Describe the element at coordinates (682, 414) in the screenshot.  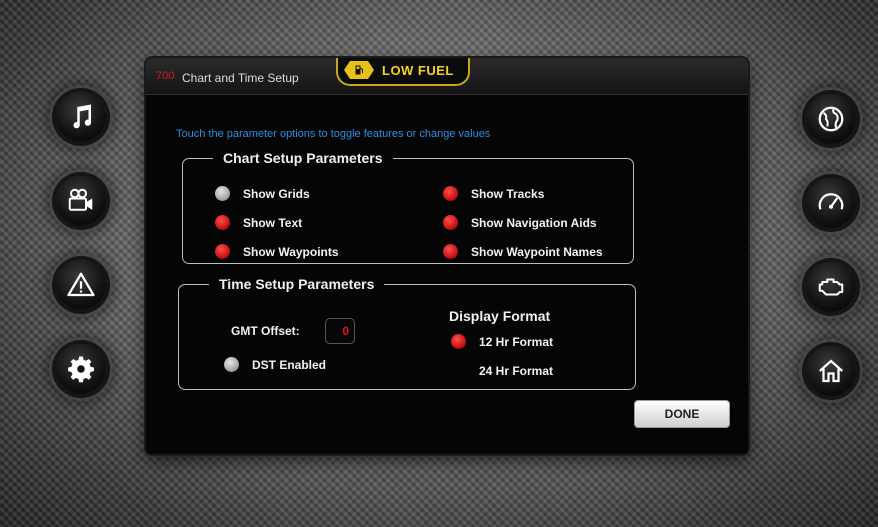
I see `done-button: DONE` at that location.